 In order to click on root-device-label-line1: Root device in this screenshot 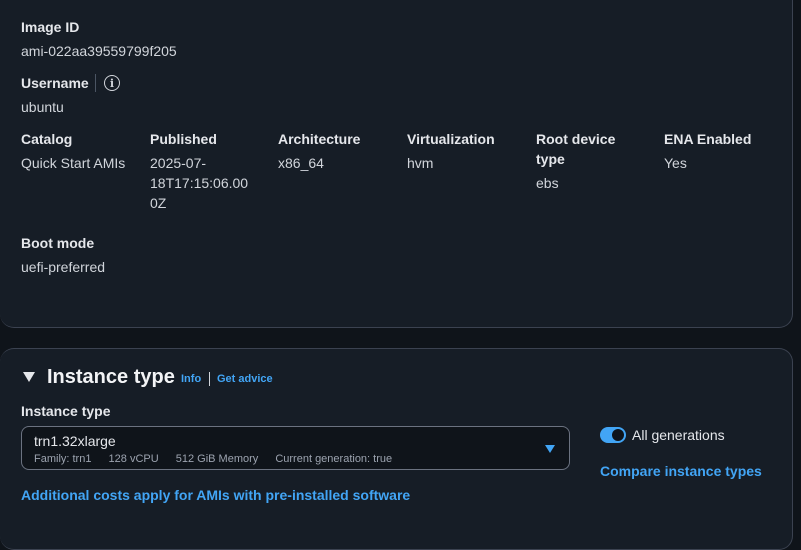, I will do `click(576, 139)`.